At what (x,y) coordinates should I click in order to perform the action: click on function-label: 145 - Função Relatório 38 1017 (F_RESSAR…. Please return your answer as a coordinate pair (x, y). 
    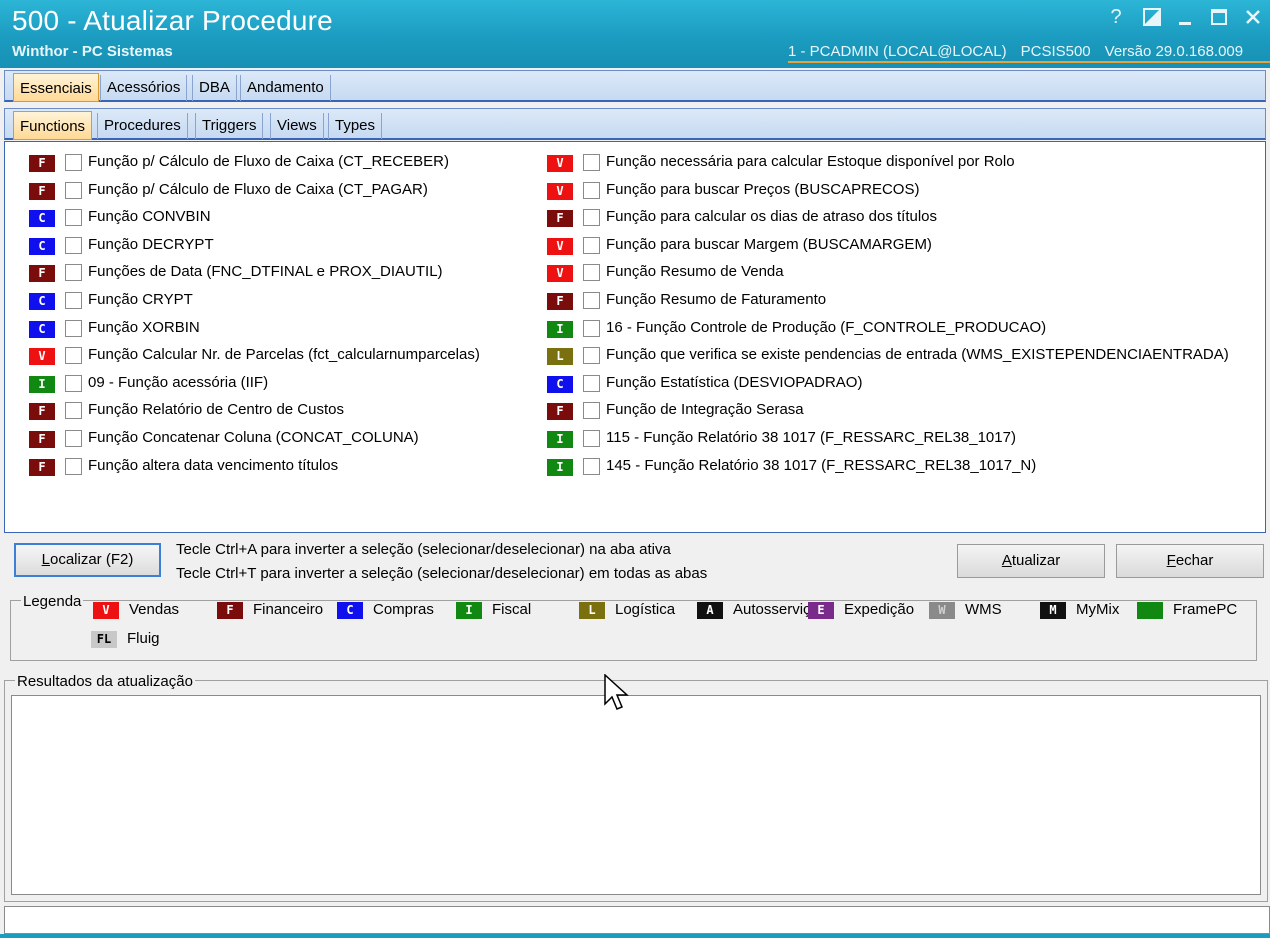
    Looking at the image, I should click on (821, 465).